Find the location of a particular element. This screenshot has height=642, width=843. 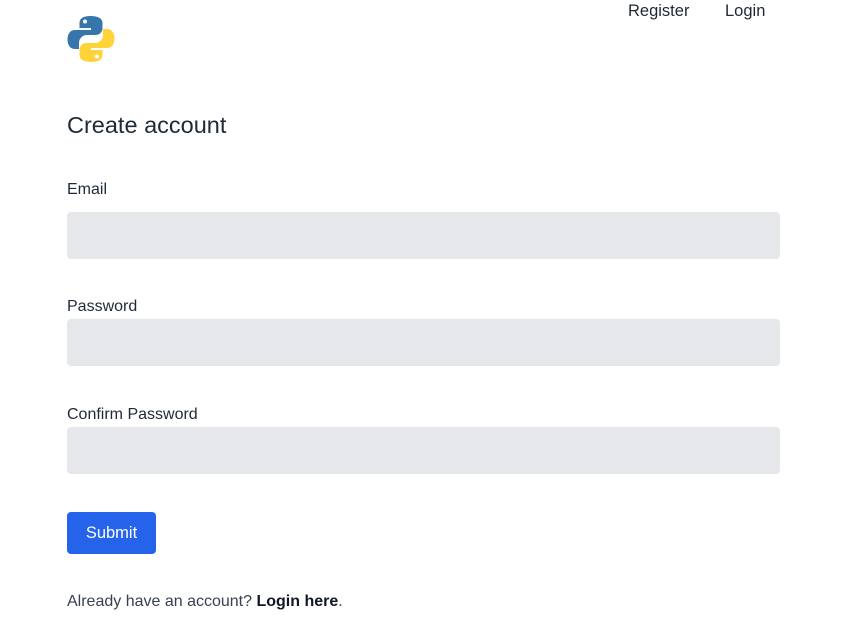

email-field is located at coordinates (423, 235).